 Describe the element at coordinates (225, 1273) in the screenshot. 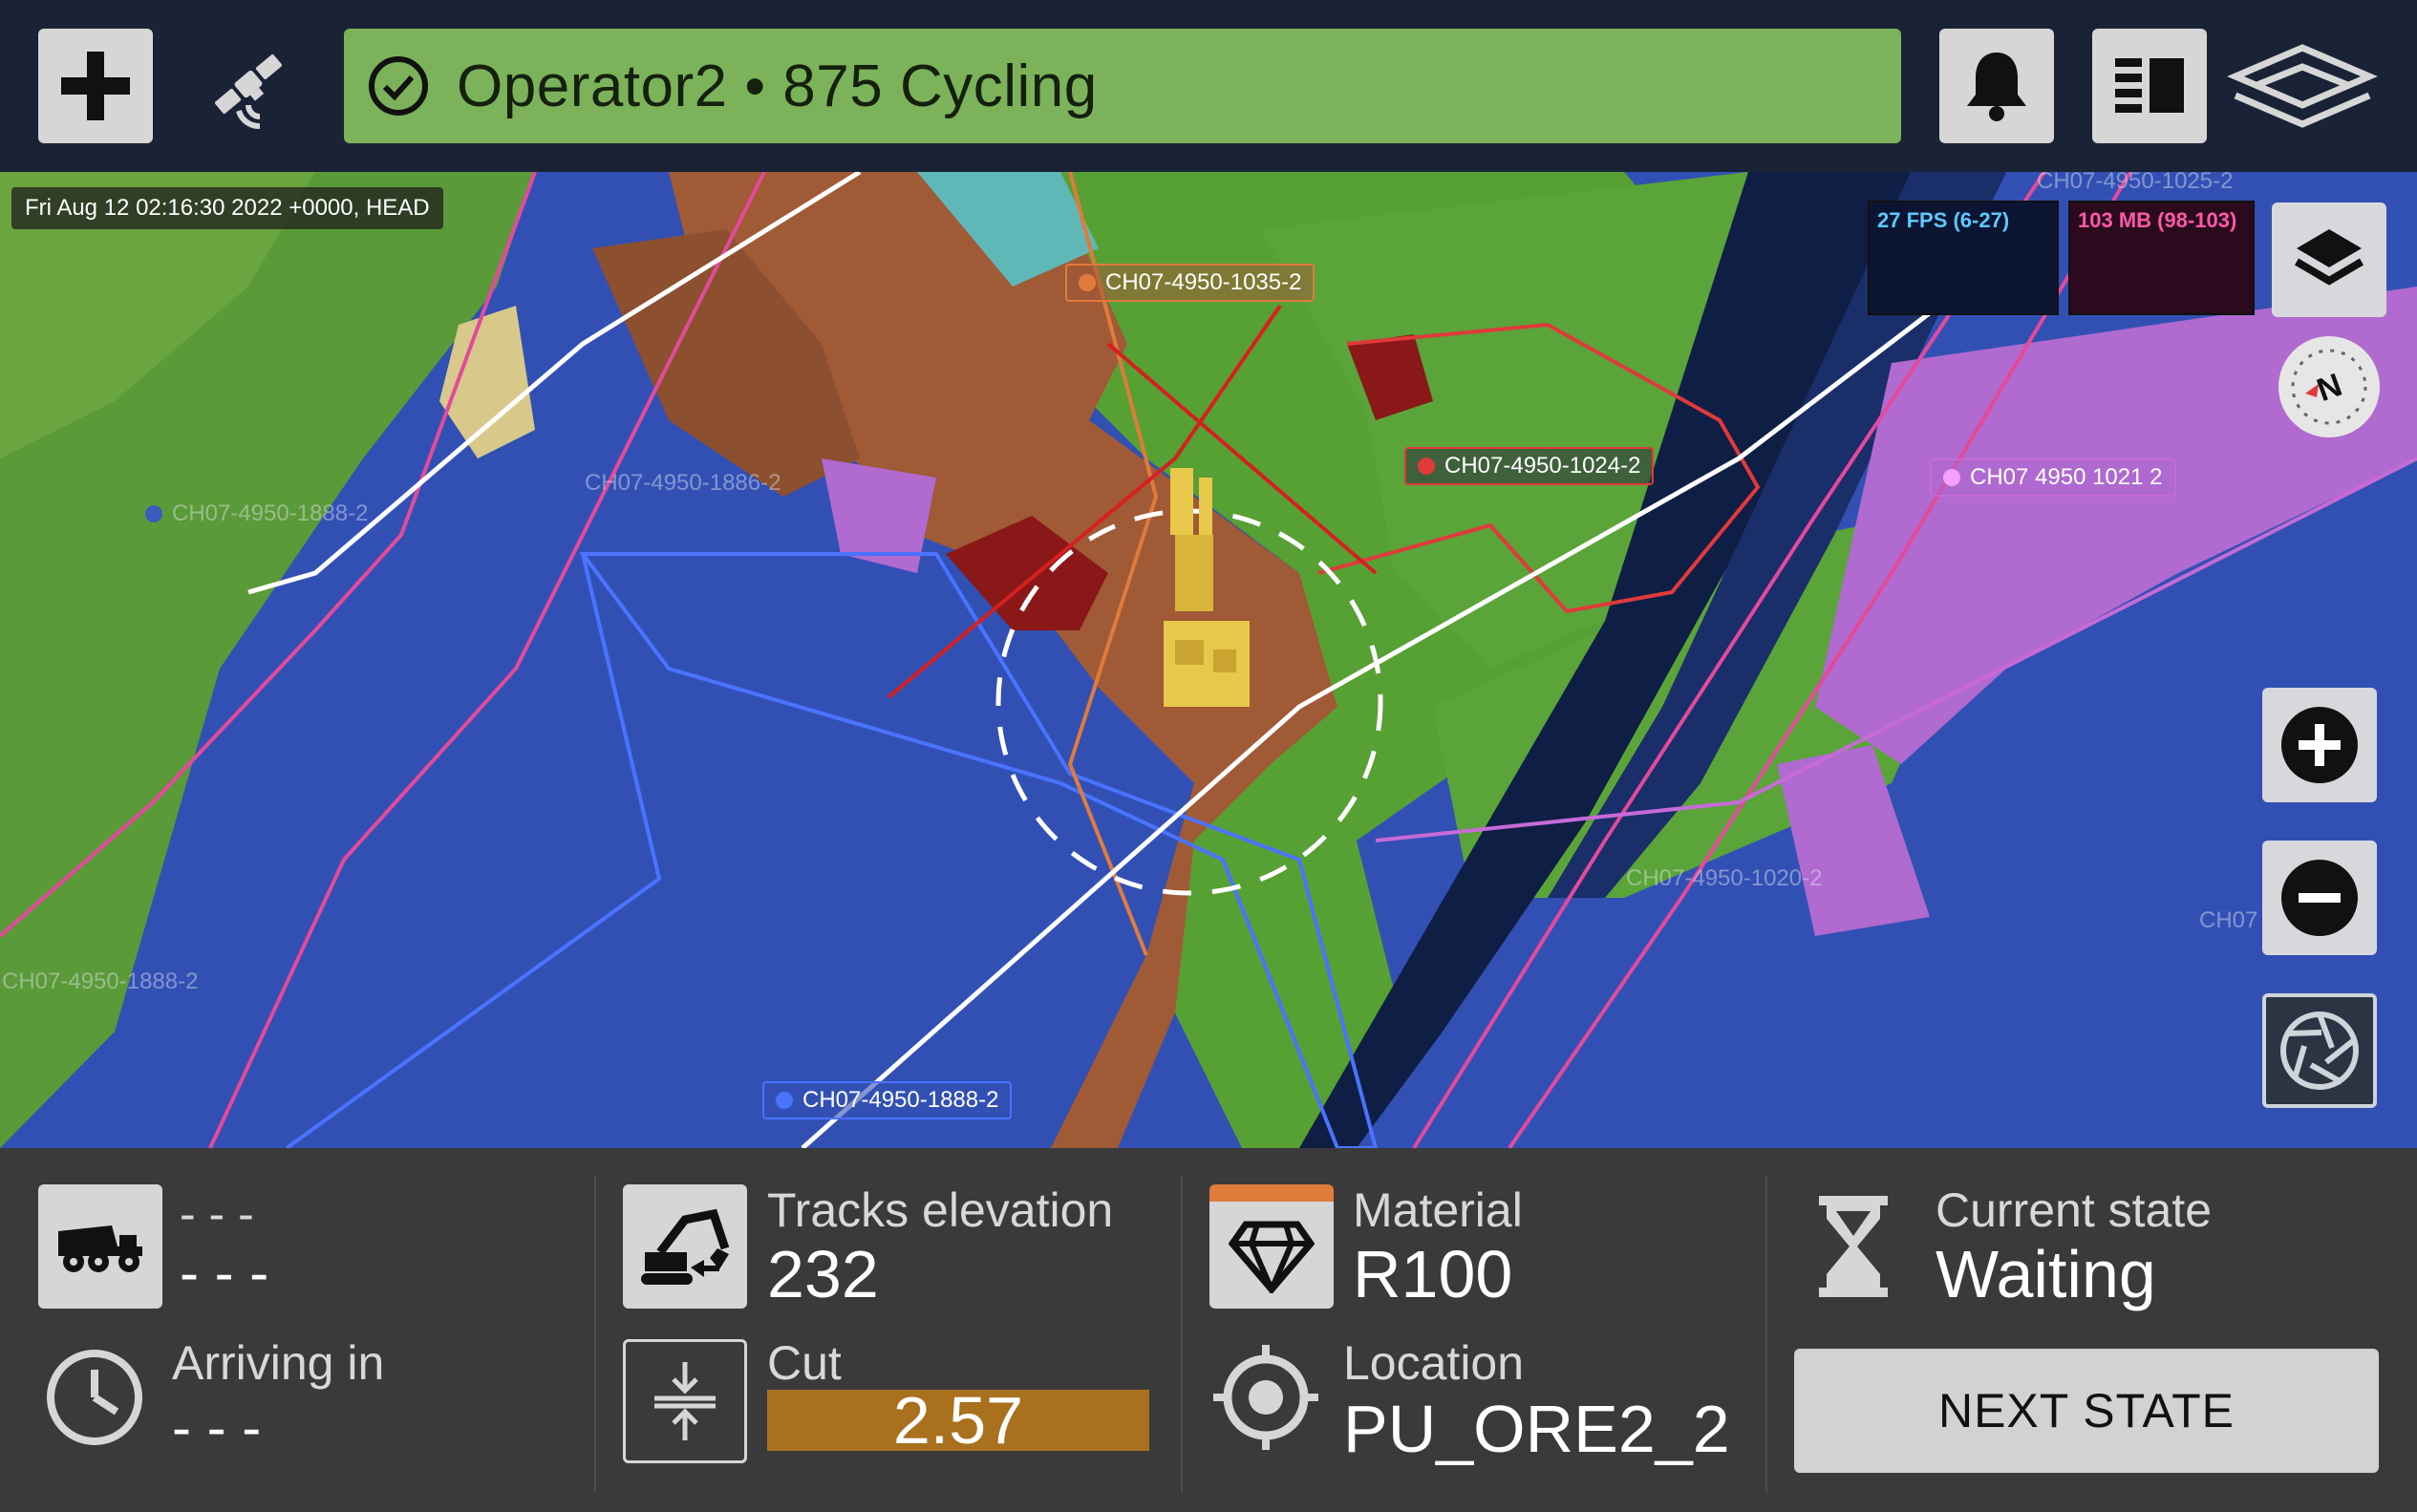

I see `truck-bottom-value: - - -` at that location.